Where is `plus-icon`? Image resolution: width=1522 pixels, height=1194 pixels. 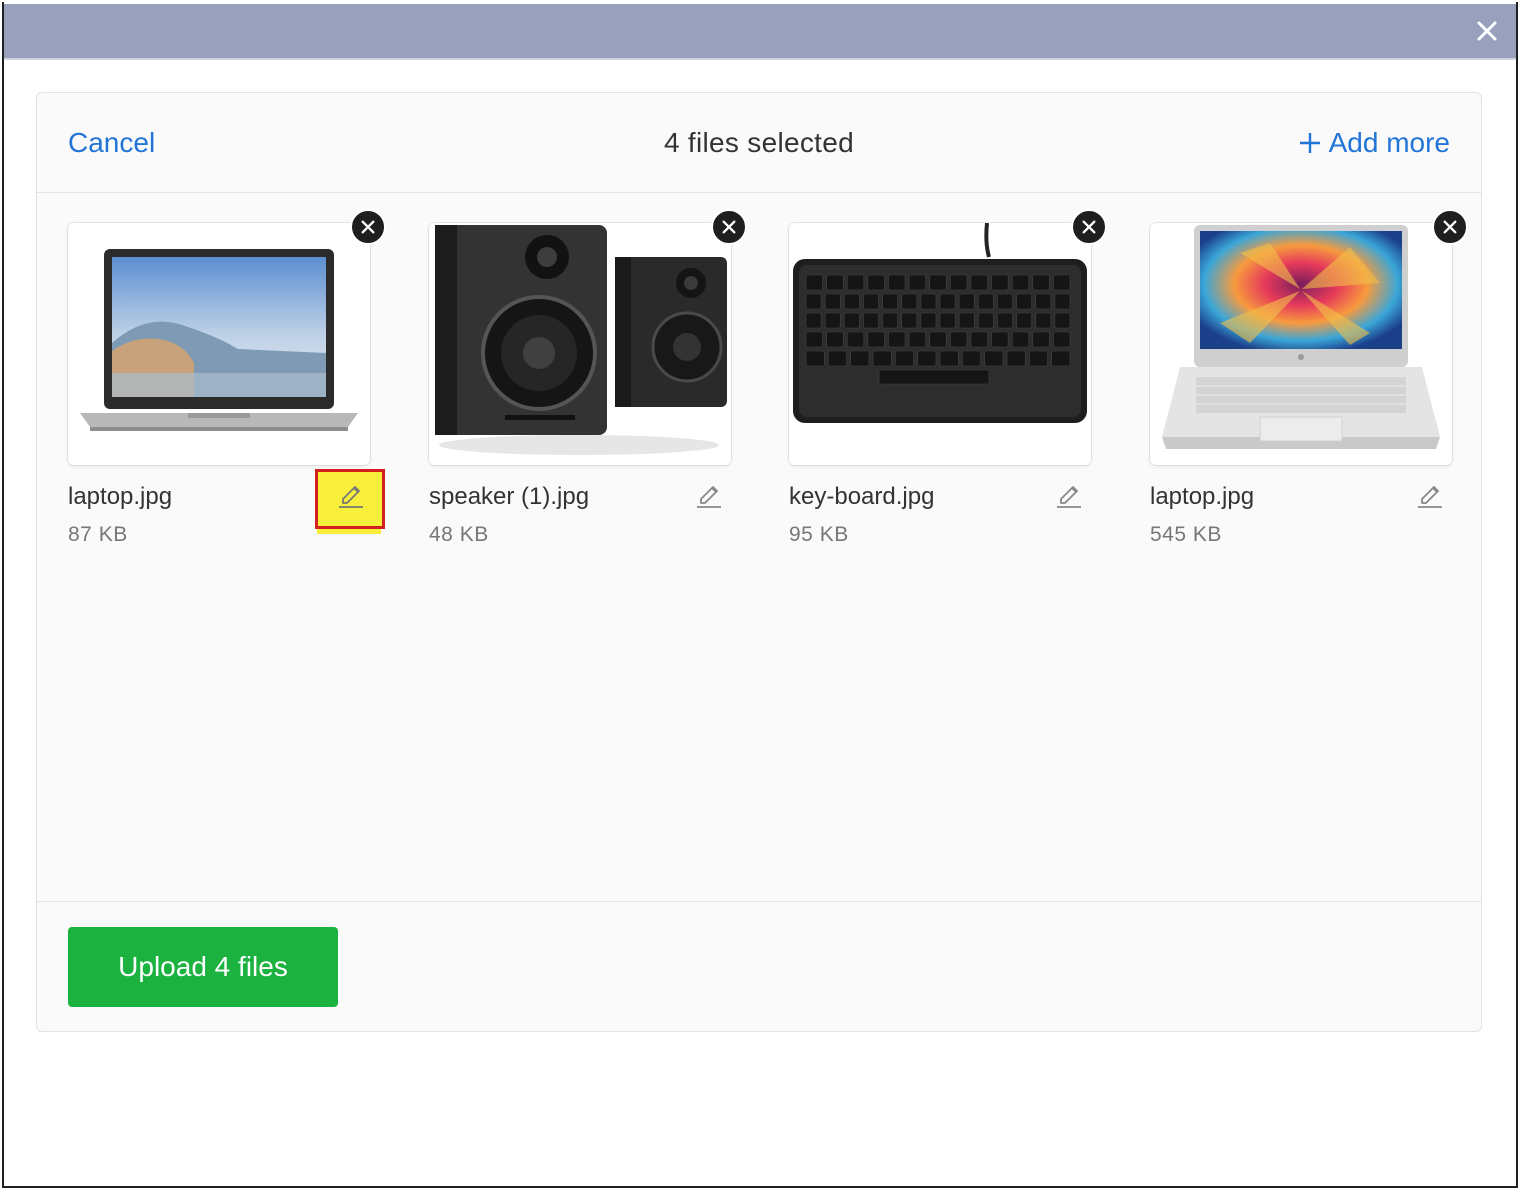
plus-icon is located at coordinates (1309, 143).